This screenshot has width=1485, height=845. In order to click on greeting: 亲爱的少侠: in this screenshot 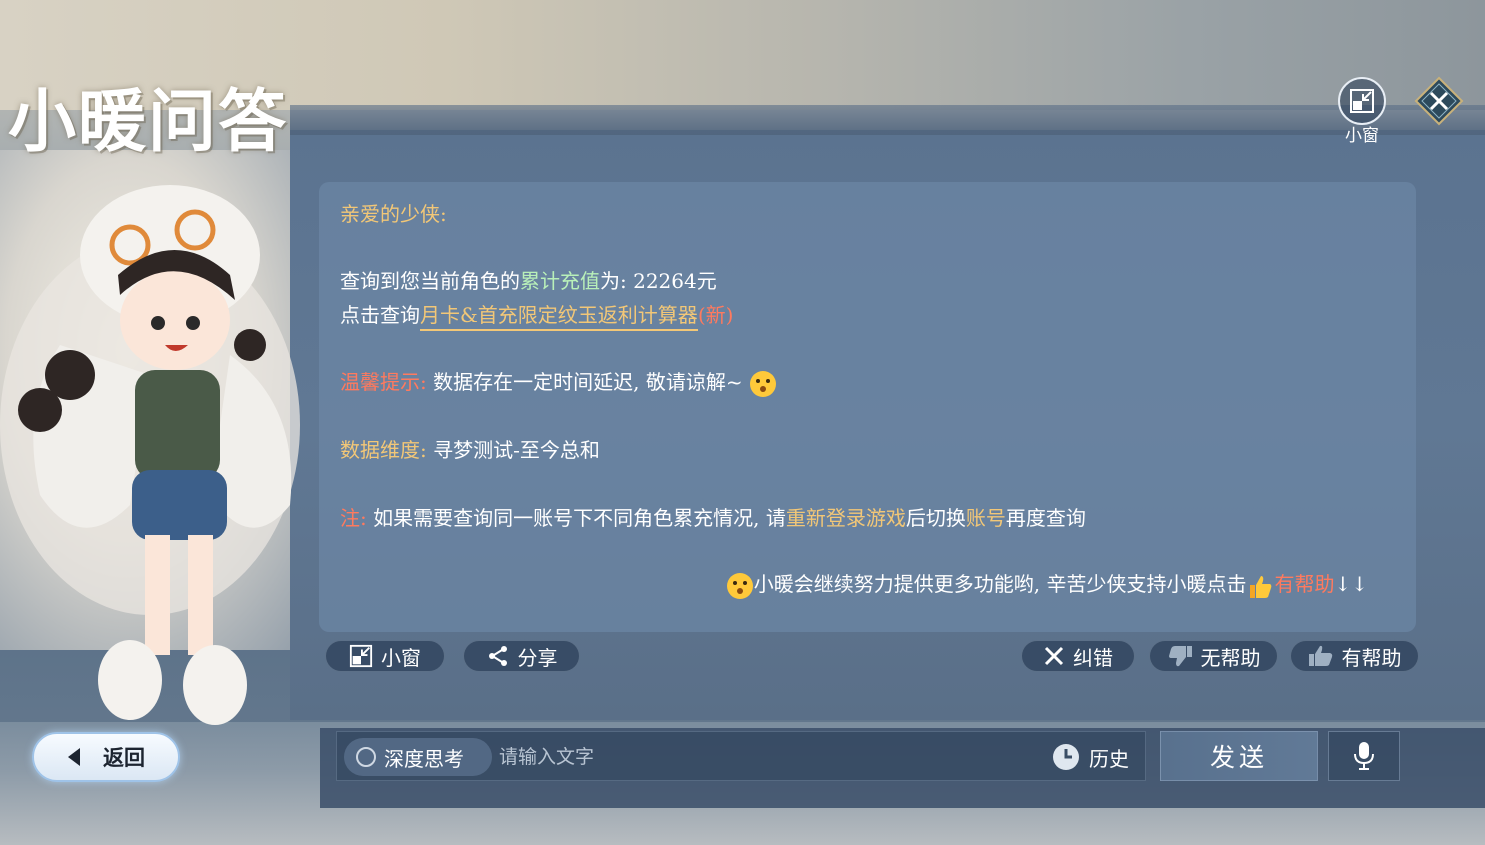, I will do `click(393, 214)`.